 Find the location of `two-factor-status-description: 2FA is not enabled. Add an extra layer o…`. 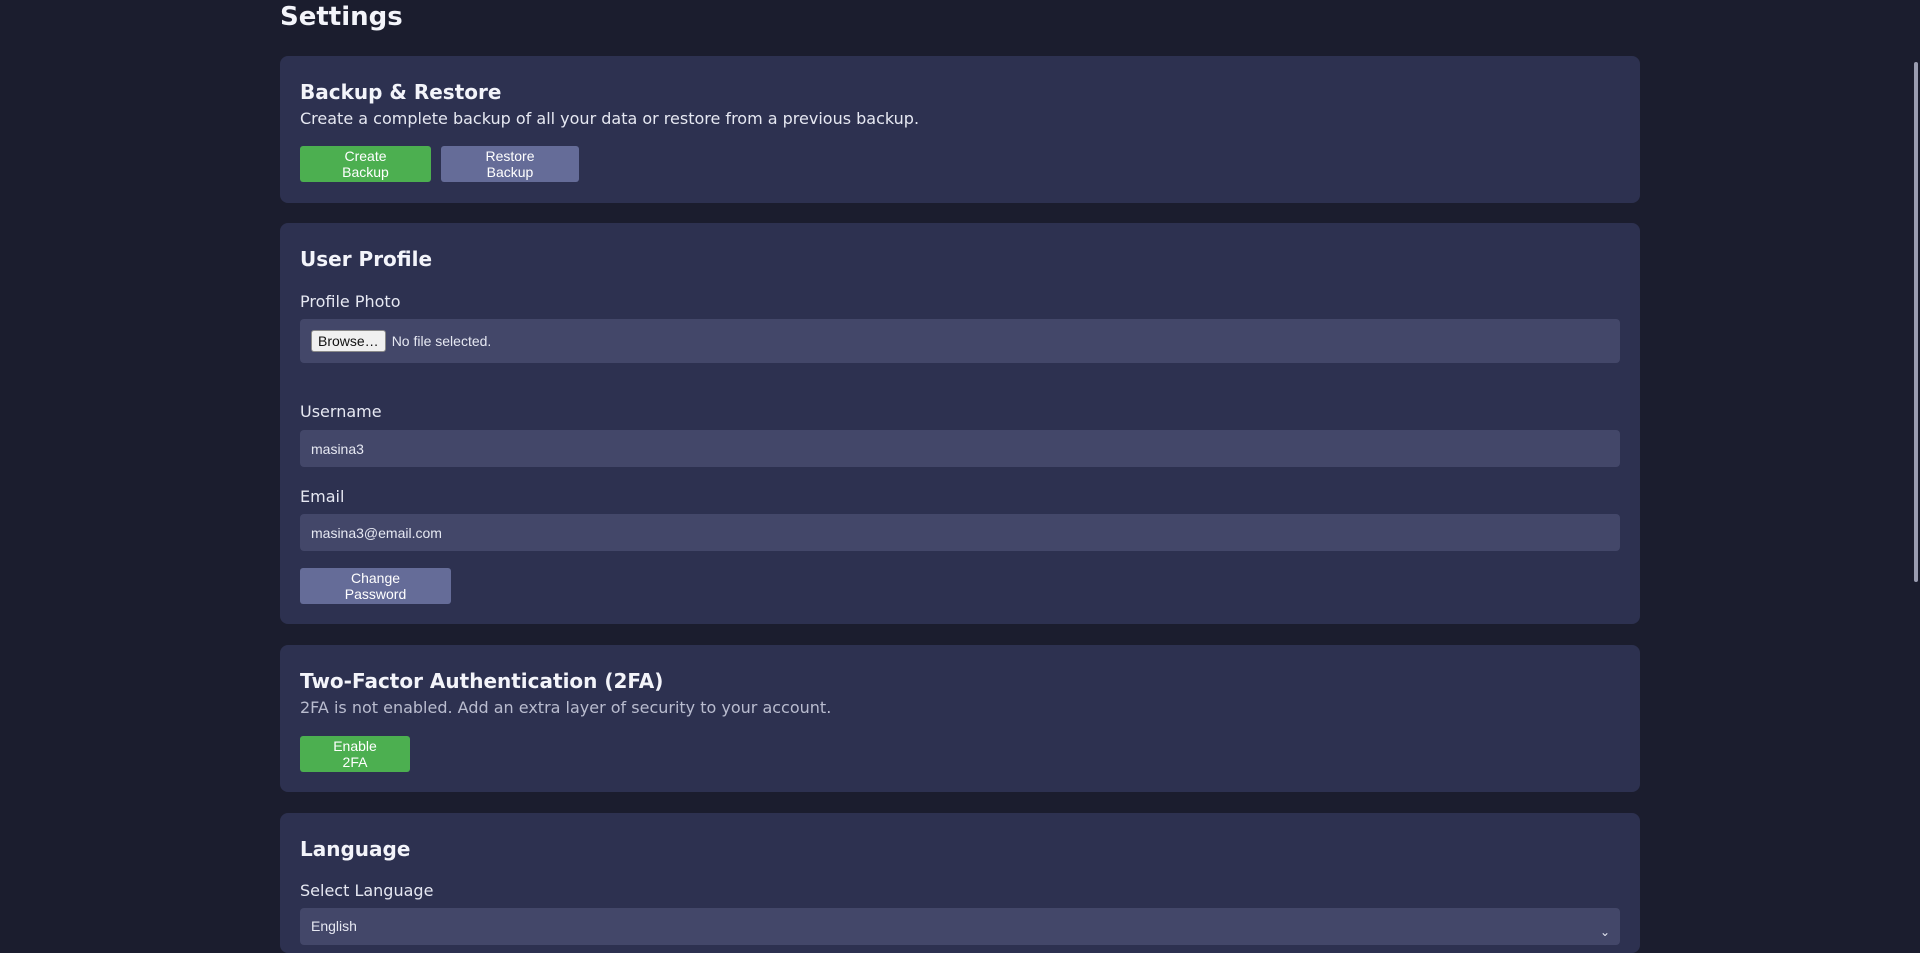

two-factor-status-description: 2FA is not enabled. Add an extra layer o… is located at coordinates (566, 707).